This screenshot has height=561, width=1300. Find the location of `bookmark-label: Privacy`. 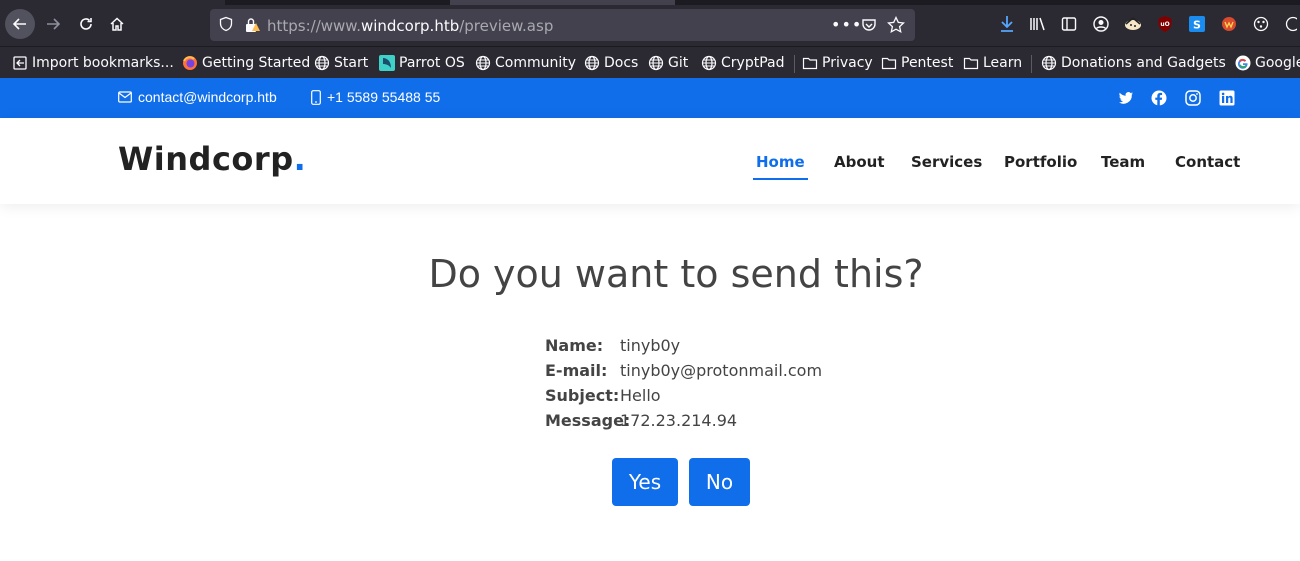

bookmark-label: Privacy is located at coordinates (847, 63).